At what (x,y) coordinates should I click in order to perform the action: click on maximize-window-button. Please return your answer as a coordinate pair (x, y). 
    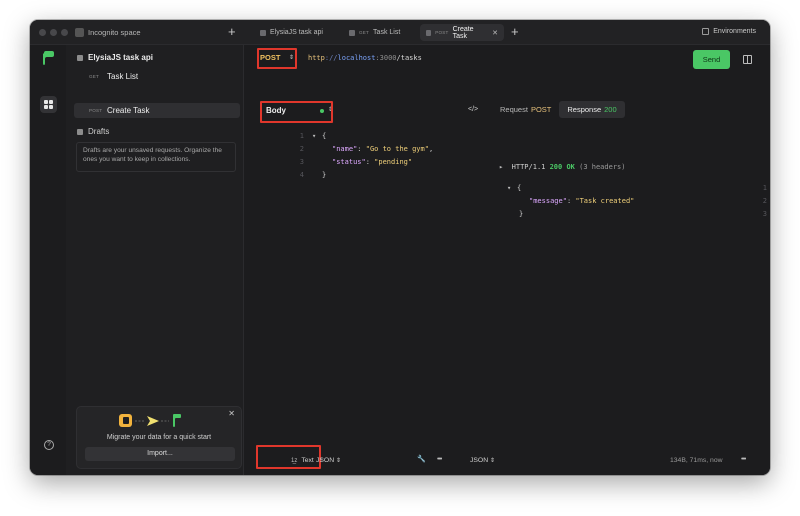
    Looking at the image, I should click on (64, 32).